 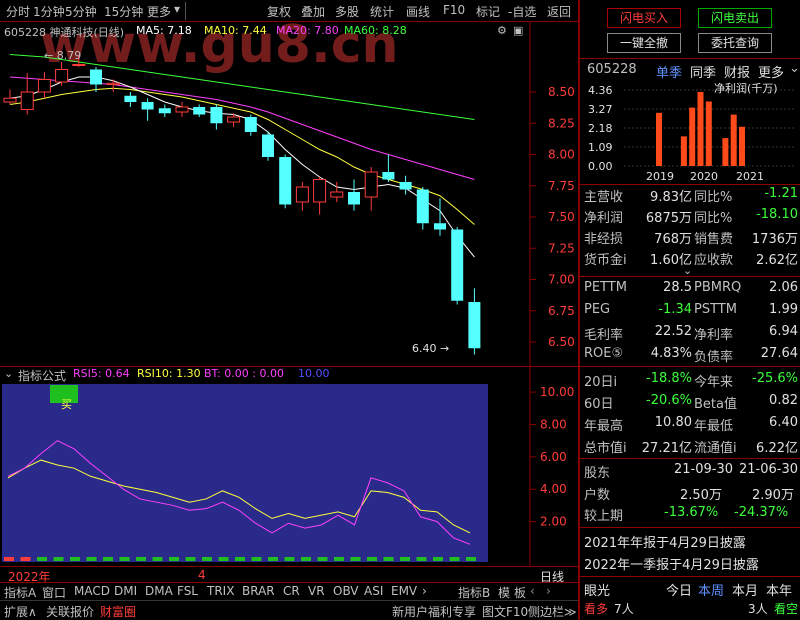 What do you see at coordinates (783, 331) in the screenshot?
I see `val-v2: 6.94` at bounding box center [783, 331].